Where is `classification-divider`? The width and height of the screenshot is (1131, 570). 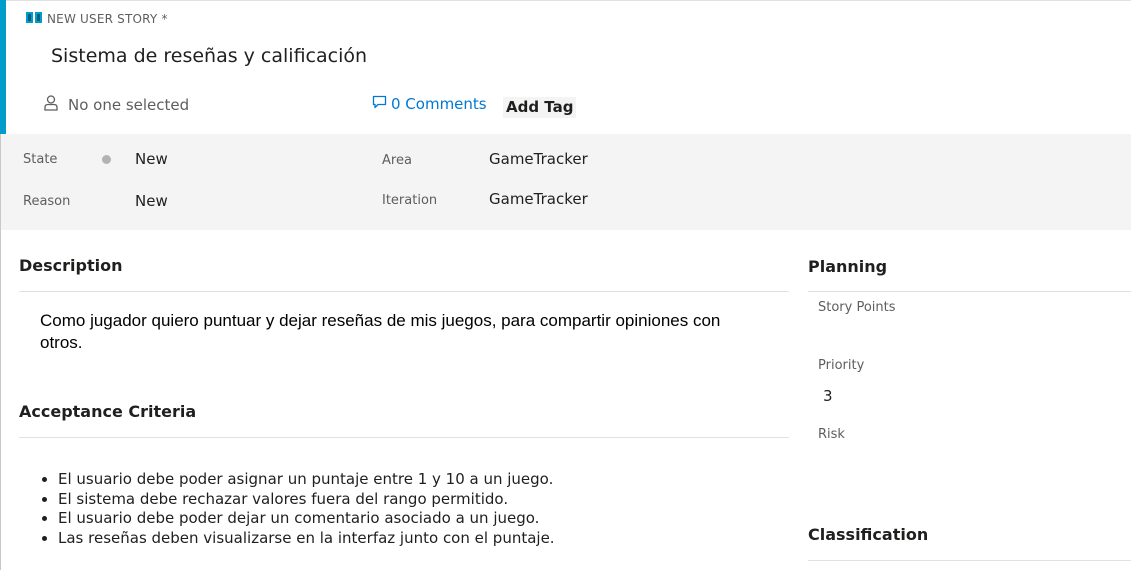
classification-divider is located at coordinates (969, 560).